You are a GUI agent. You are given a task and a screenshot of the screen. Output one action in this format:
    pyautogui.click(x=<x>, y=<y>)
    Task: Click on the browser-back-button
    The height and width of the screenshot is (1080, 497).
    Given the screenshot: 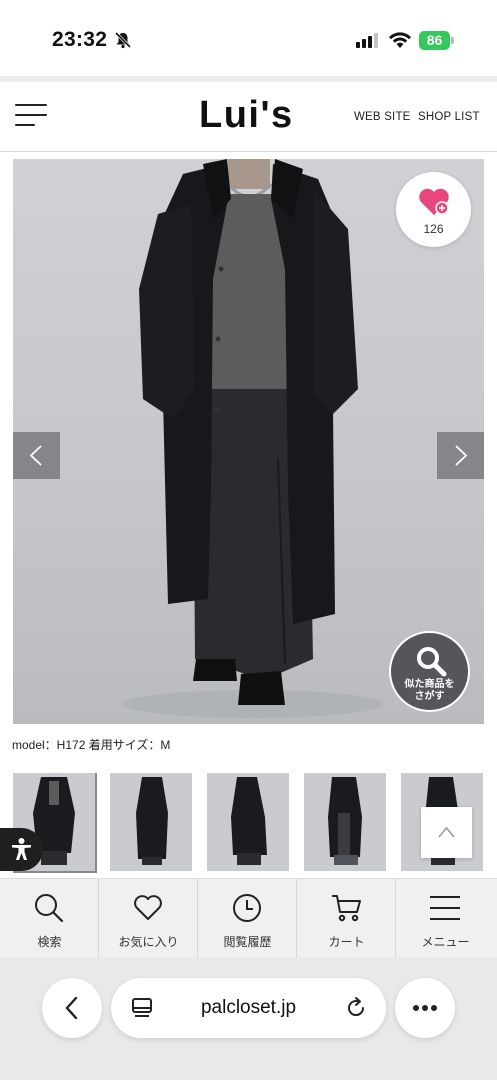 What is the action you would take?
    pyautogui.click(x=72, y=1008)
    